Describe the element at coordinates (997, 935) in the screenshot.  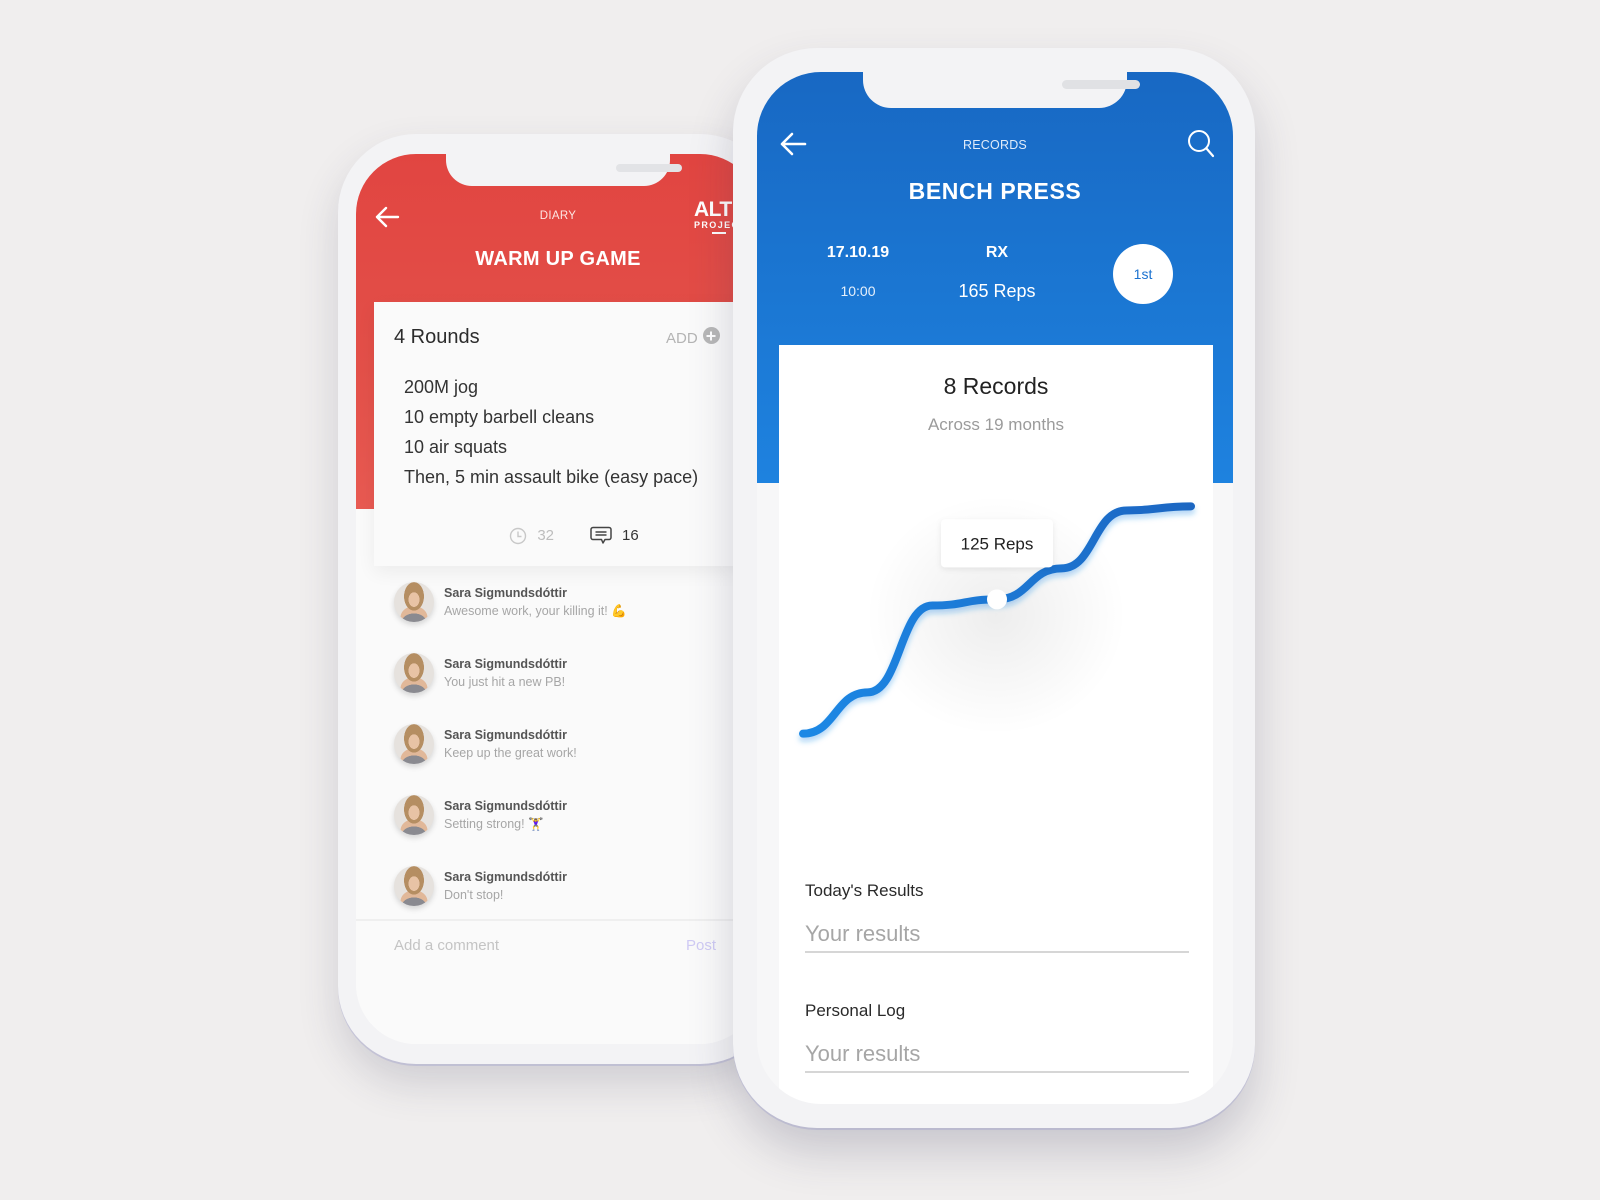
I see `todays-results-input` at that location.